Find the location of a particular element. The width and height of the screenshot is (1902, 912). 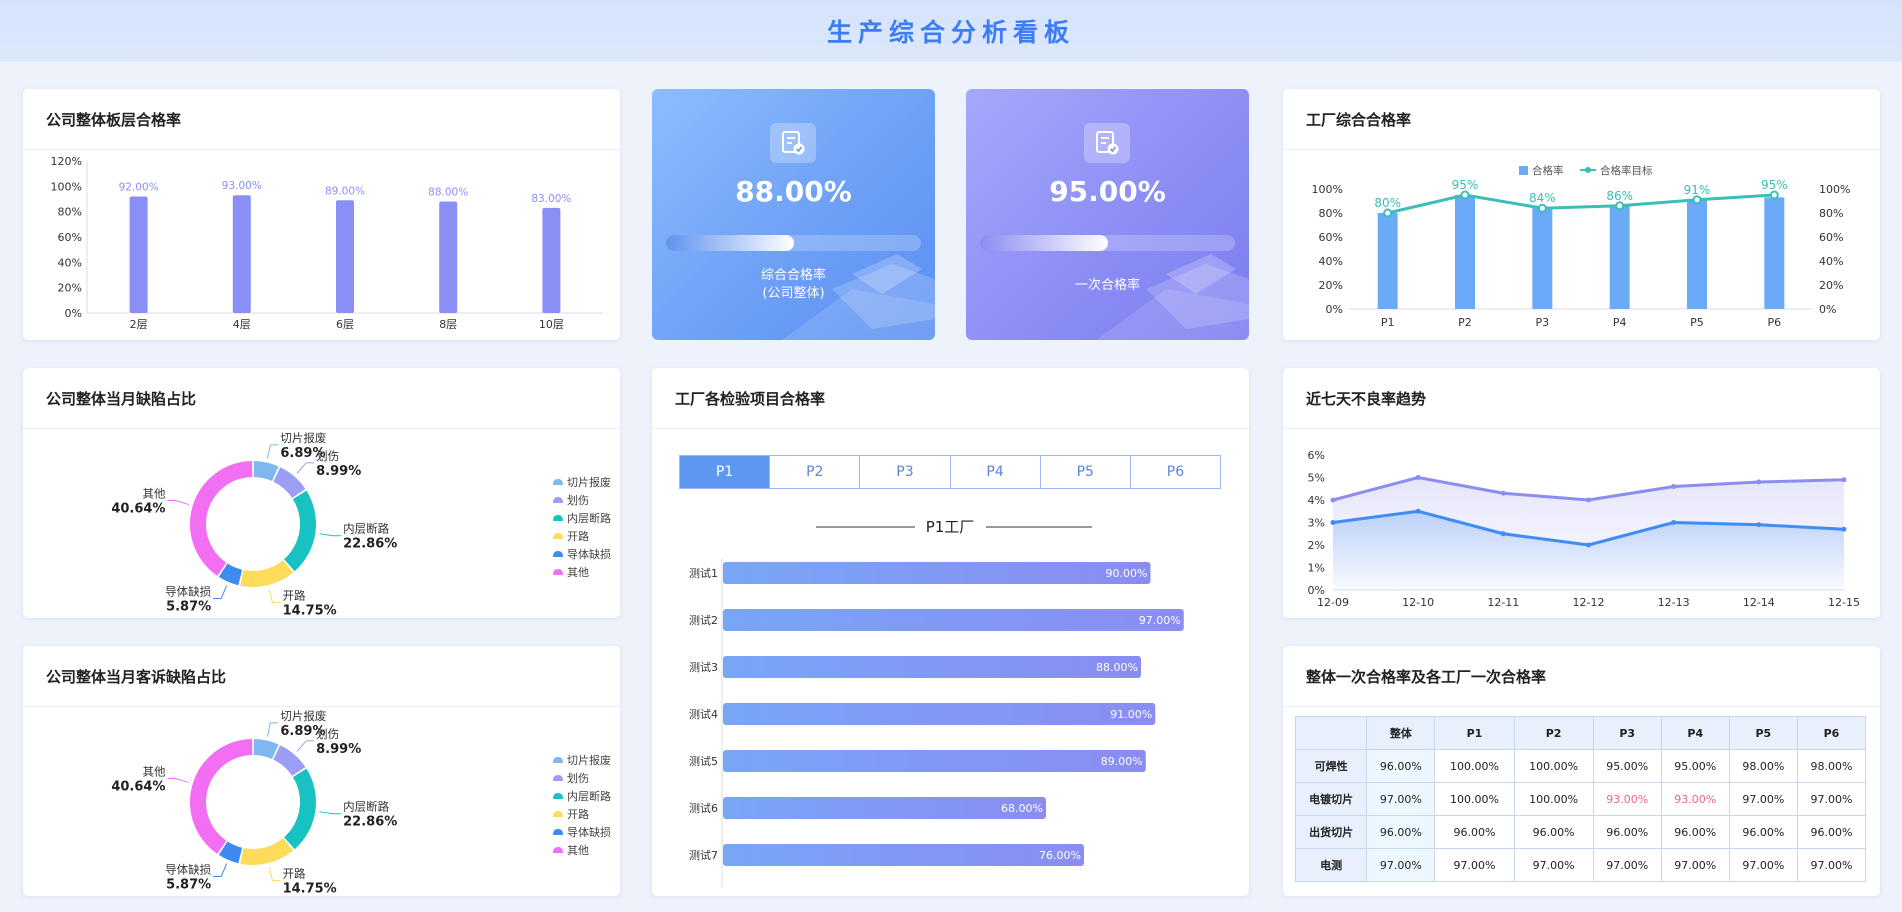

legend-label: 合格率 is located at coordinates (1548, 170).